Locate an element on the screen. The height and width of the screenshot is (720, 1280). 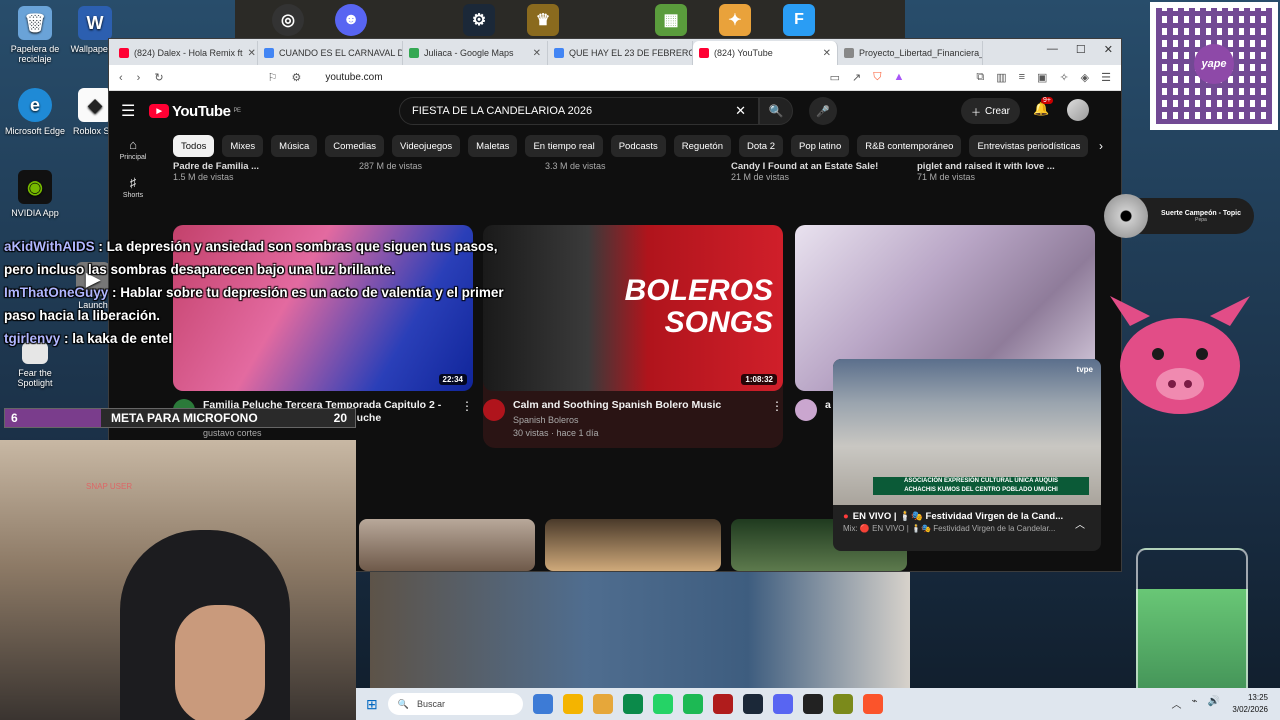
steam-icon: ⚙ is located at coordinates (479, 20).